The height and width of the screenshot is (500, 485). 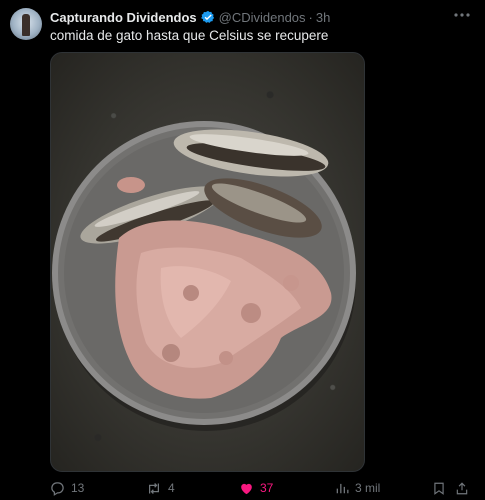 What do you see at coordinates (67, 488) in the screenshot?
I see `reply-button: 13` at bounding box center [67, 488].